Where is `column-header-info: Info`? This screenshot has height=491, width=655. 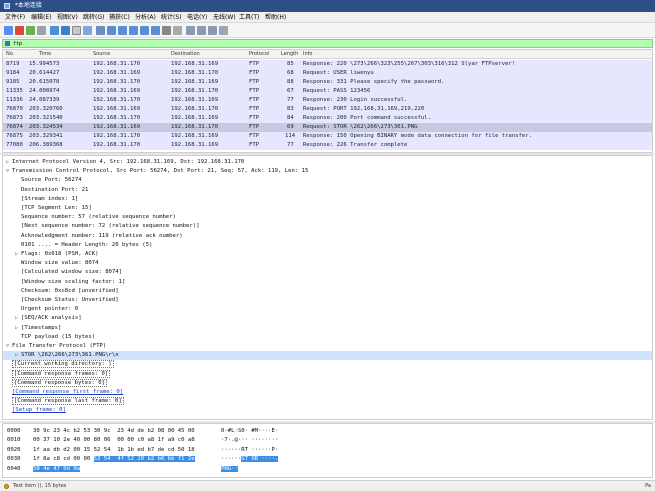
column-header-info: Info is located at coordinates (307, 54).